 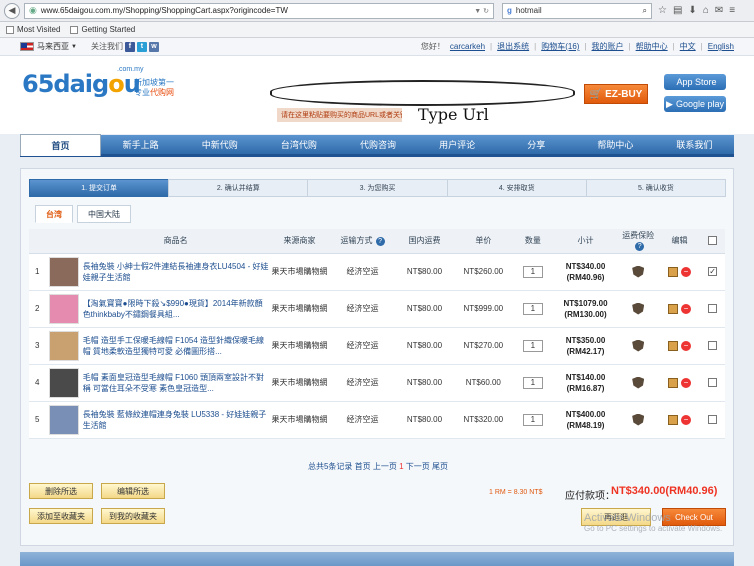 What do you see at coordinates (422, 93) in the screenshot?
I see `product-url-input` at bounding box center [422, 93].